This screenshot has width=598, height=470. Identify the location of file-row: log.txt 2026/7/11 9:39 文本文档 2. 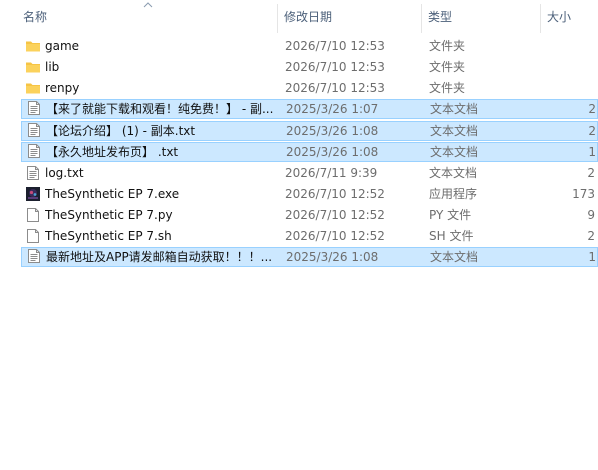
(309, 173).